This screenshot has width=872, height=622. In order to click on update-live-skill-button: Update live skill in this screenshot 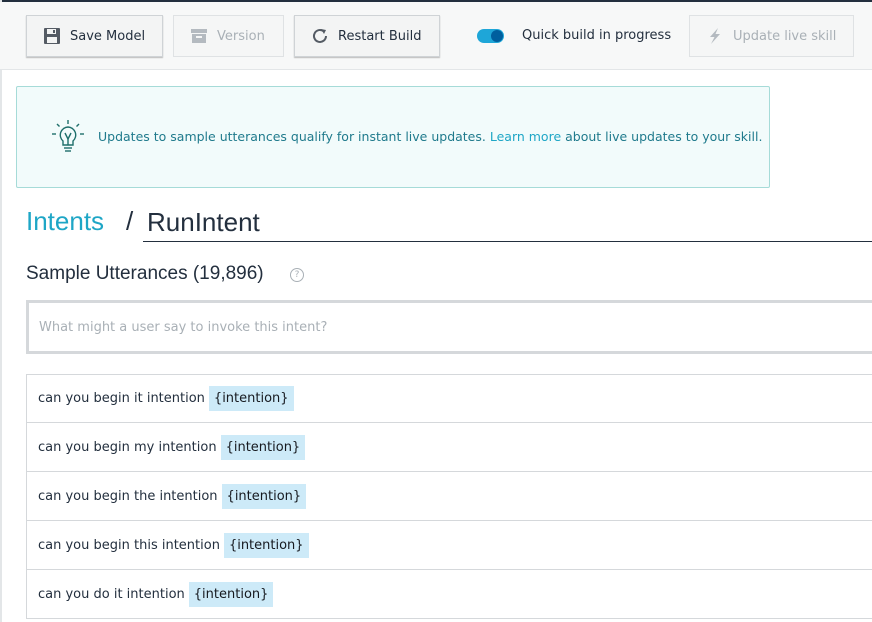, I will do `click(771, 36)`.